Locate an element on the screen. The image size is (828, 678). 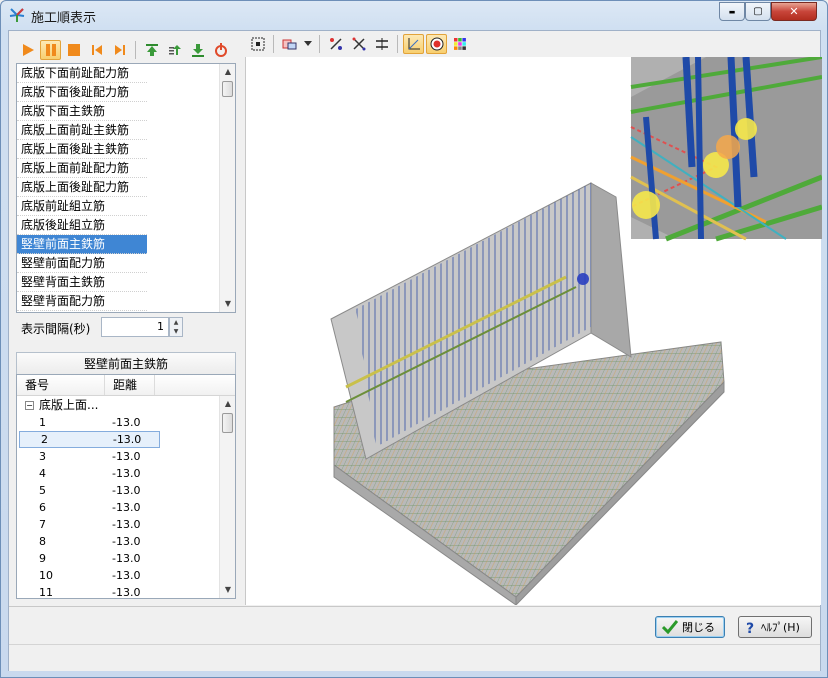
process-list-item: 竪壁前面主鉄筋 is located at coordinates (82, 244).